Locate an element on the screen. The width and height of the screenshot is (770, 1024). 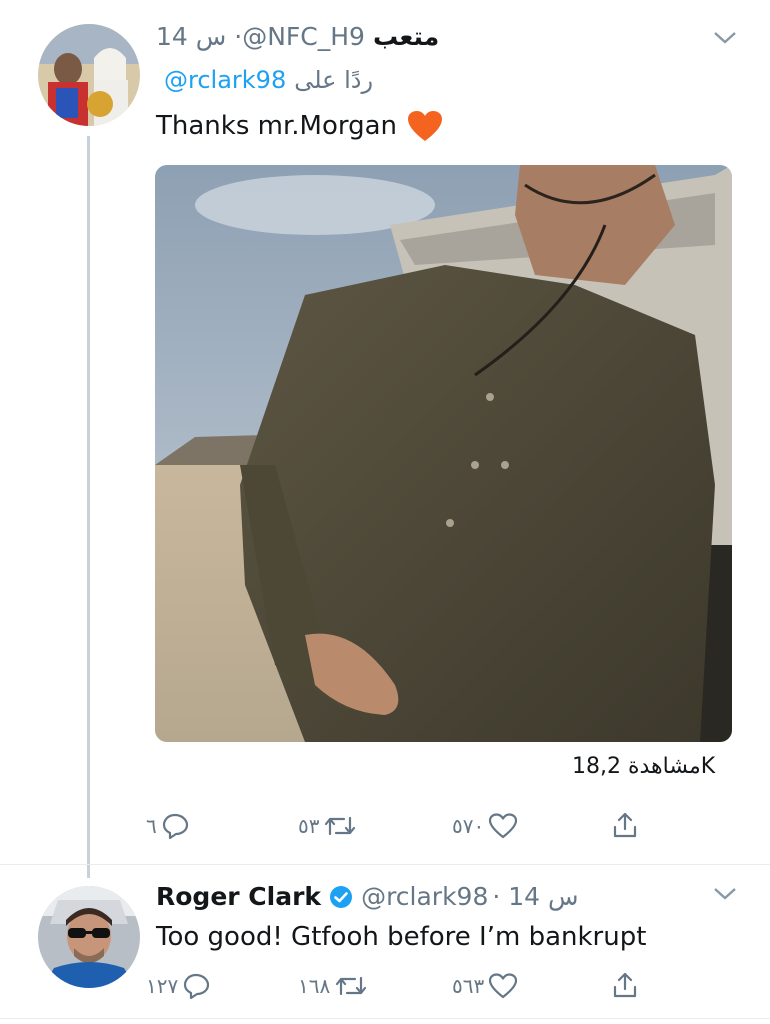
tweet2-timestamp: · 14 س is located at coordinates (535, 896).